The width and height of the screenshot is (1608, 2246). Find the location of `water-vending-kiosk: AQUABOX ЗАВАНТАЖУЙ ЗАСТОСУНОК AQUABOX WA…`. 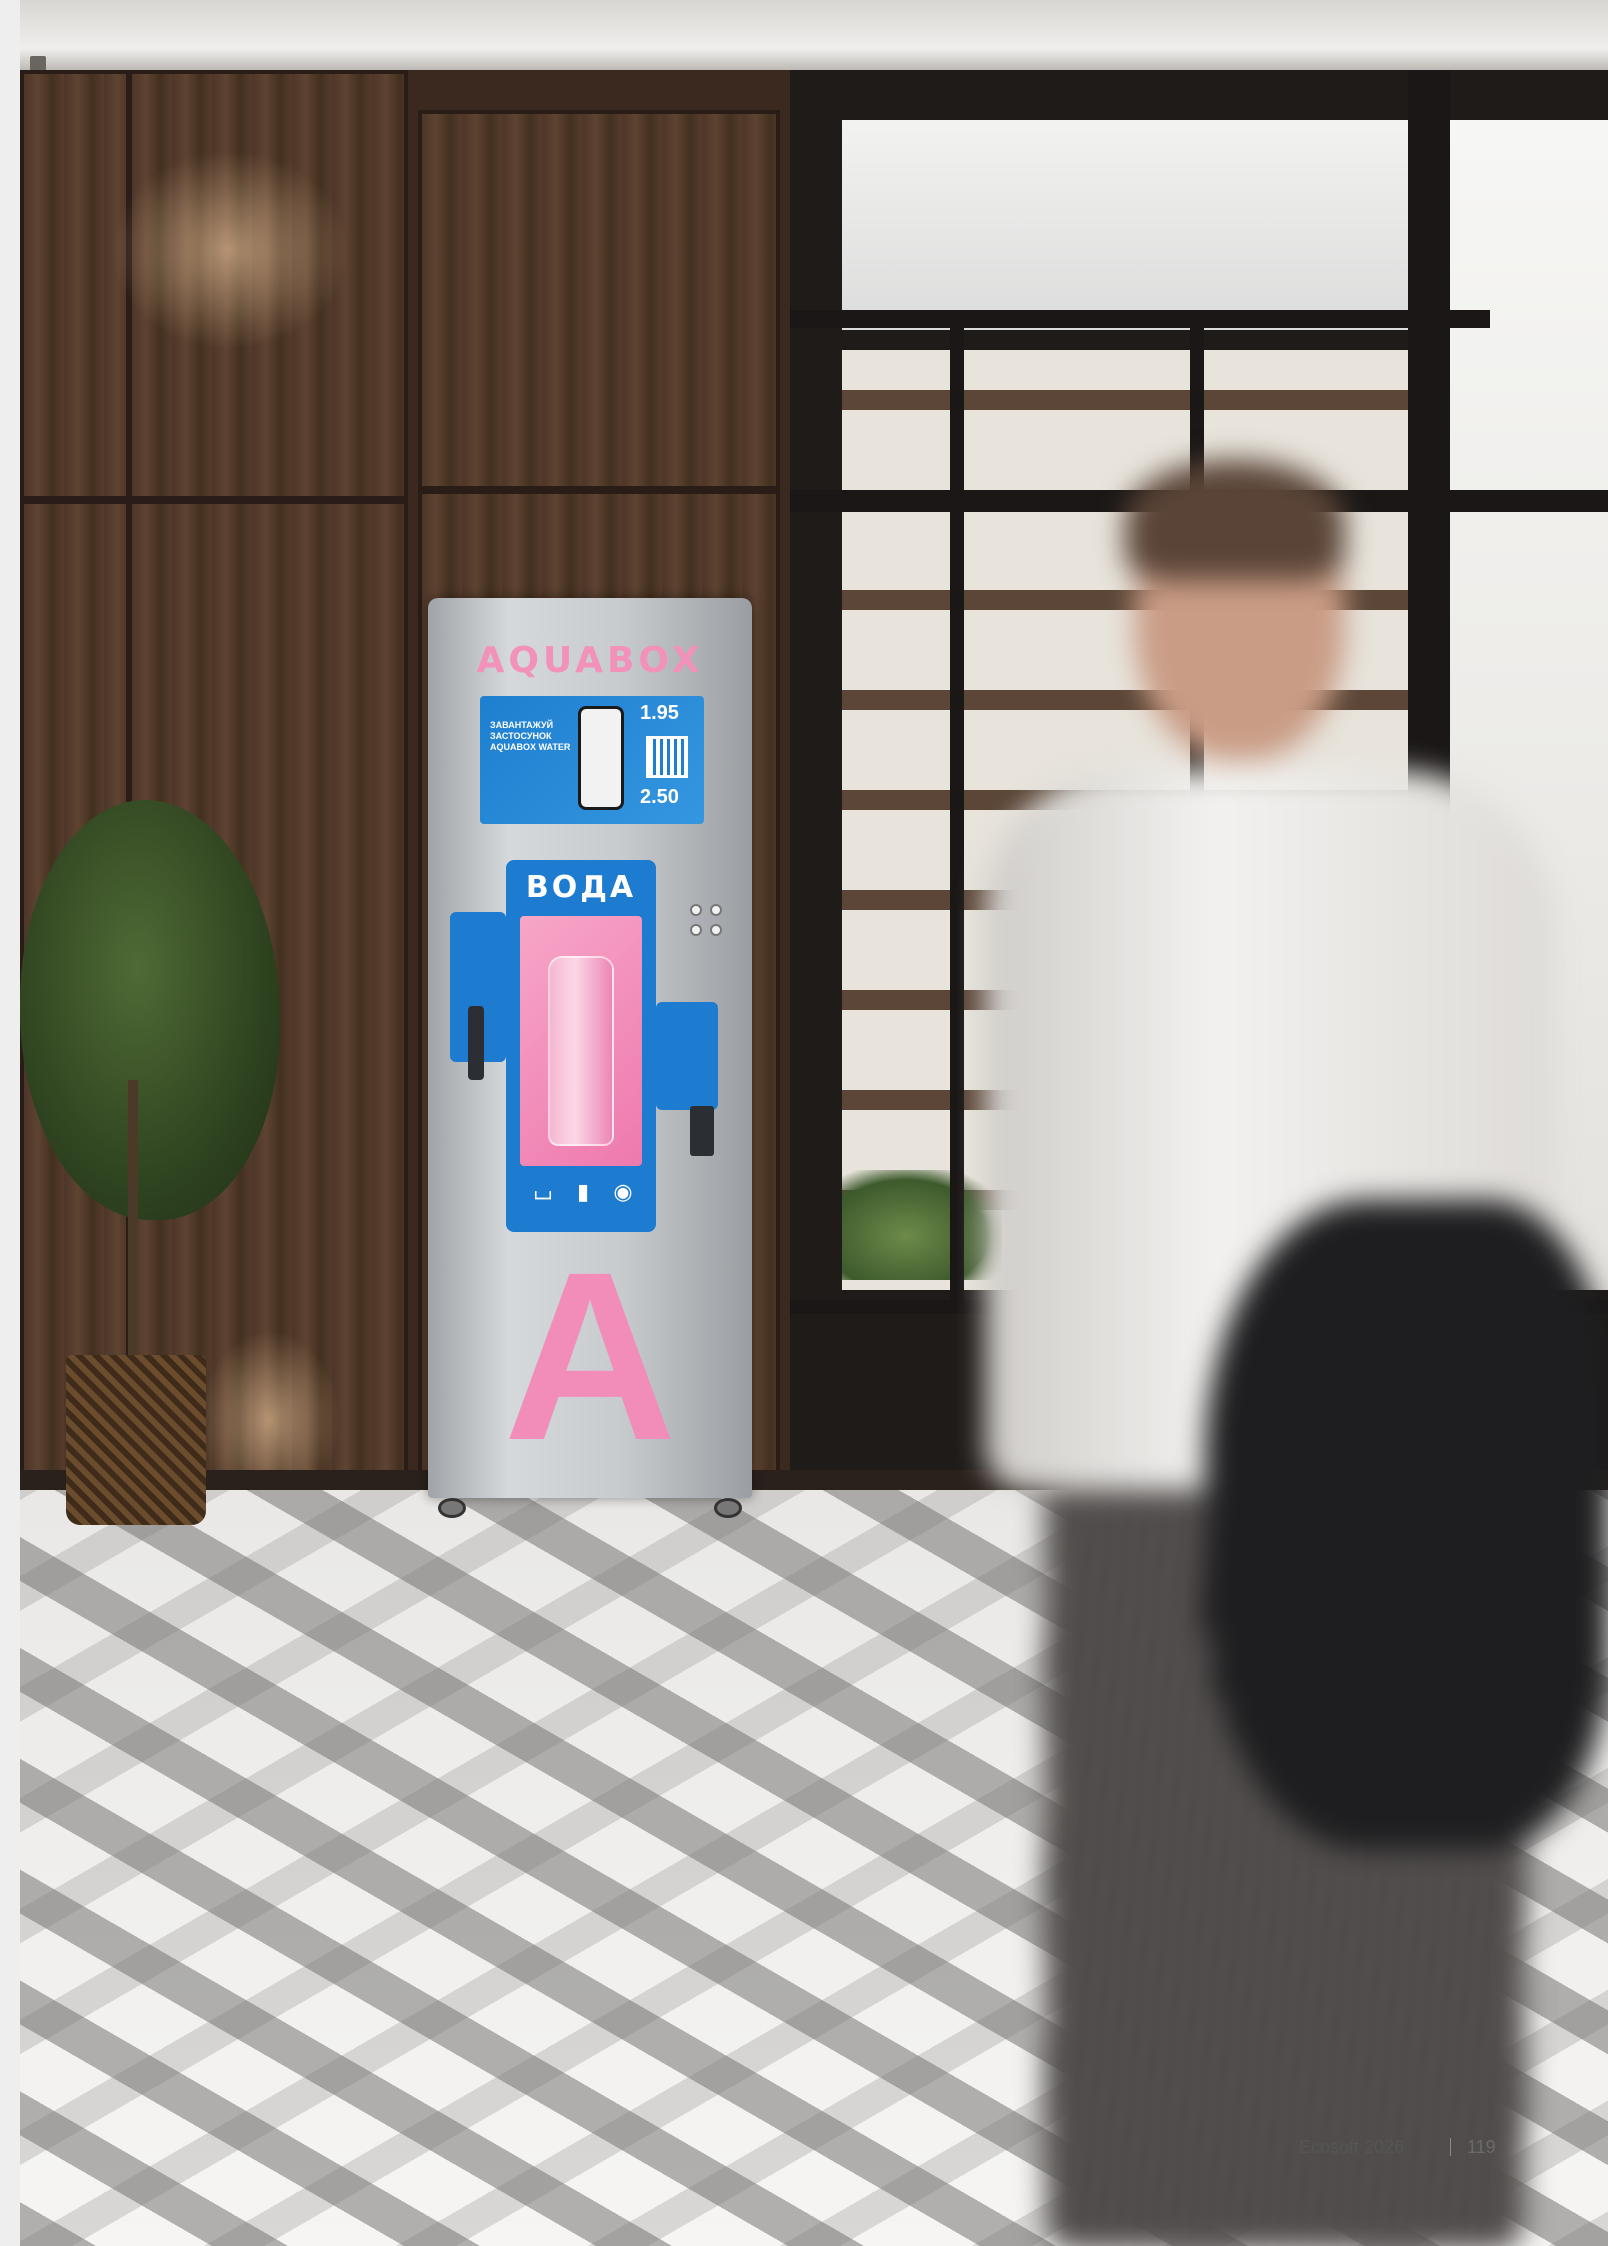

water-vending-kiosk: AQUABOX ЗАВАНТАЖУЙ ЗАСТОСУНОК AQUABOX WA… is located at coordinates (590, 1058).